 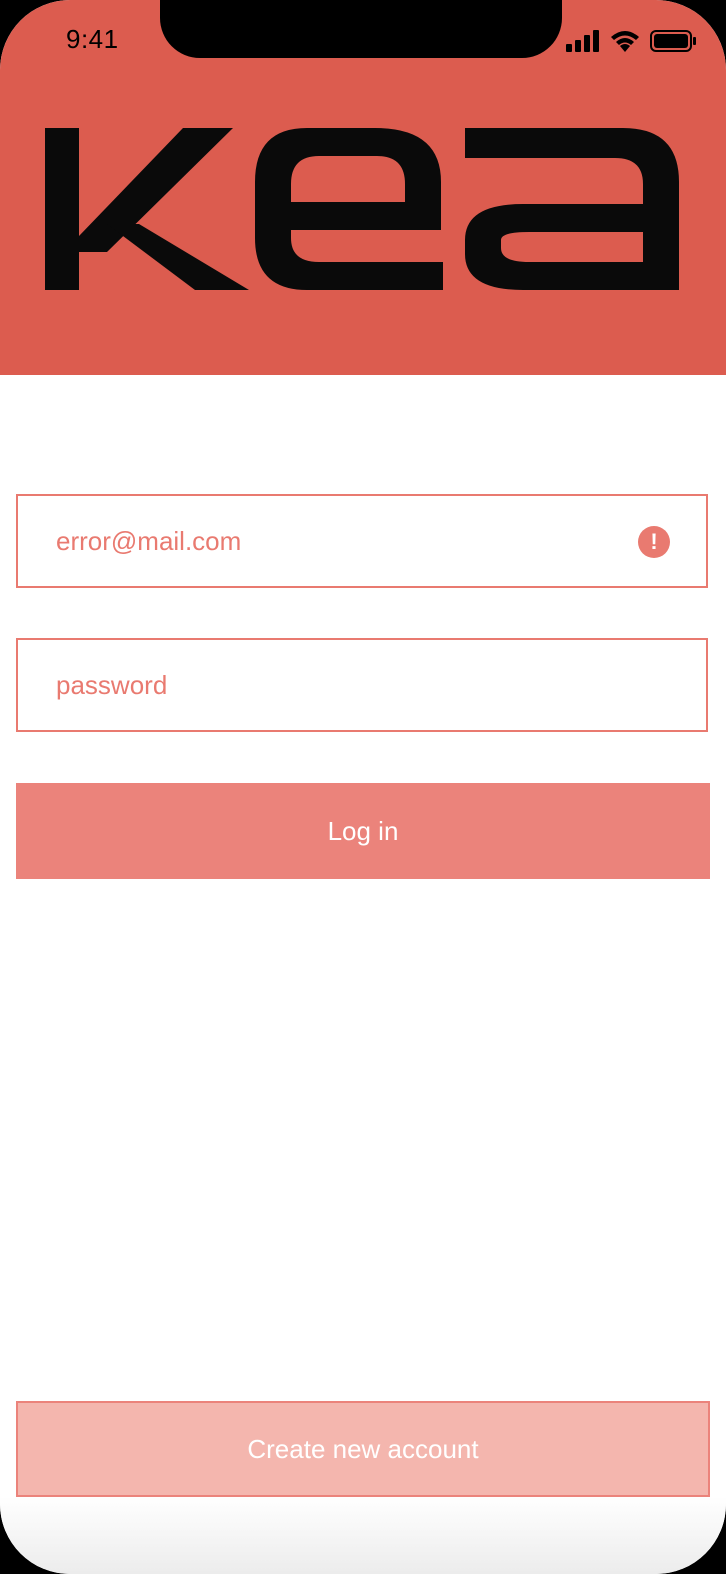 I want to click on email-value: error@mail.com, so click(x=149, y=541).